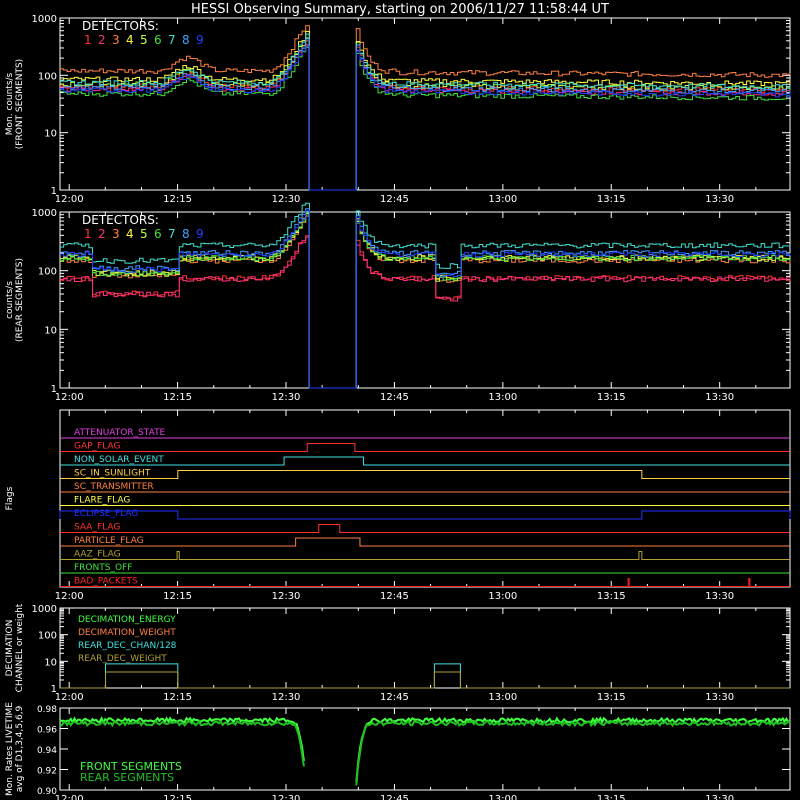 The image size is (800, 800). What do you see at coordinates (177, 199) in the screenshot?
I see `front-panel-x-tick-label: 12:15` at bounding box center [177, 199].